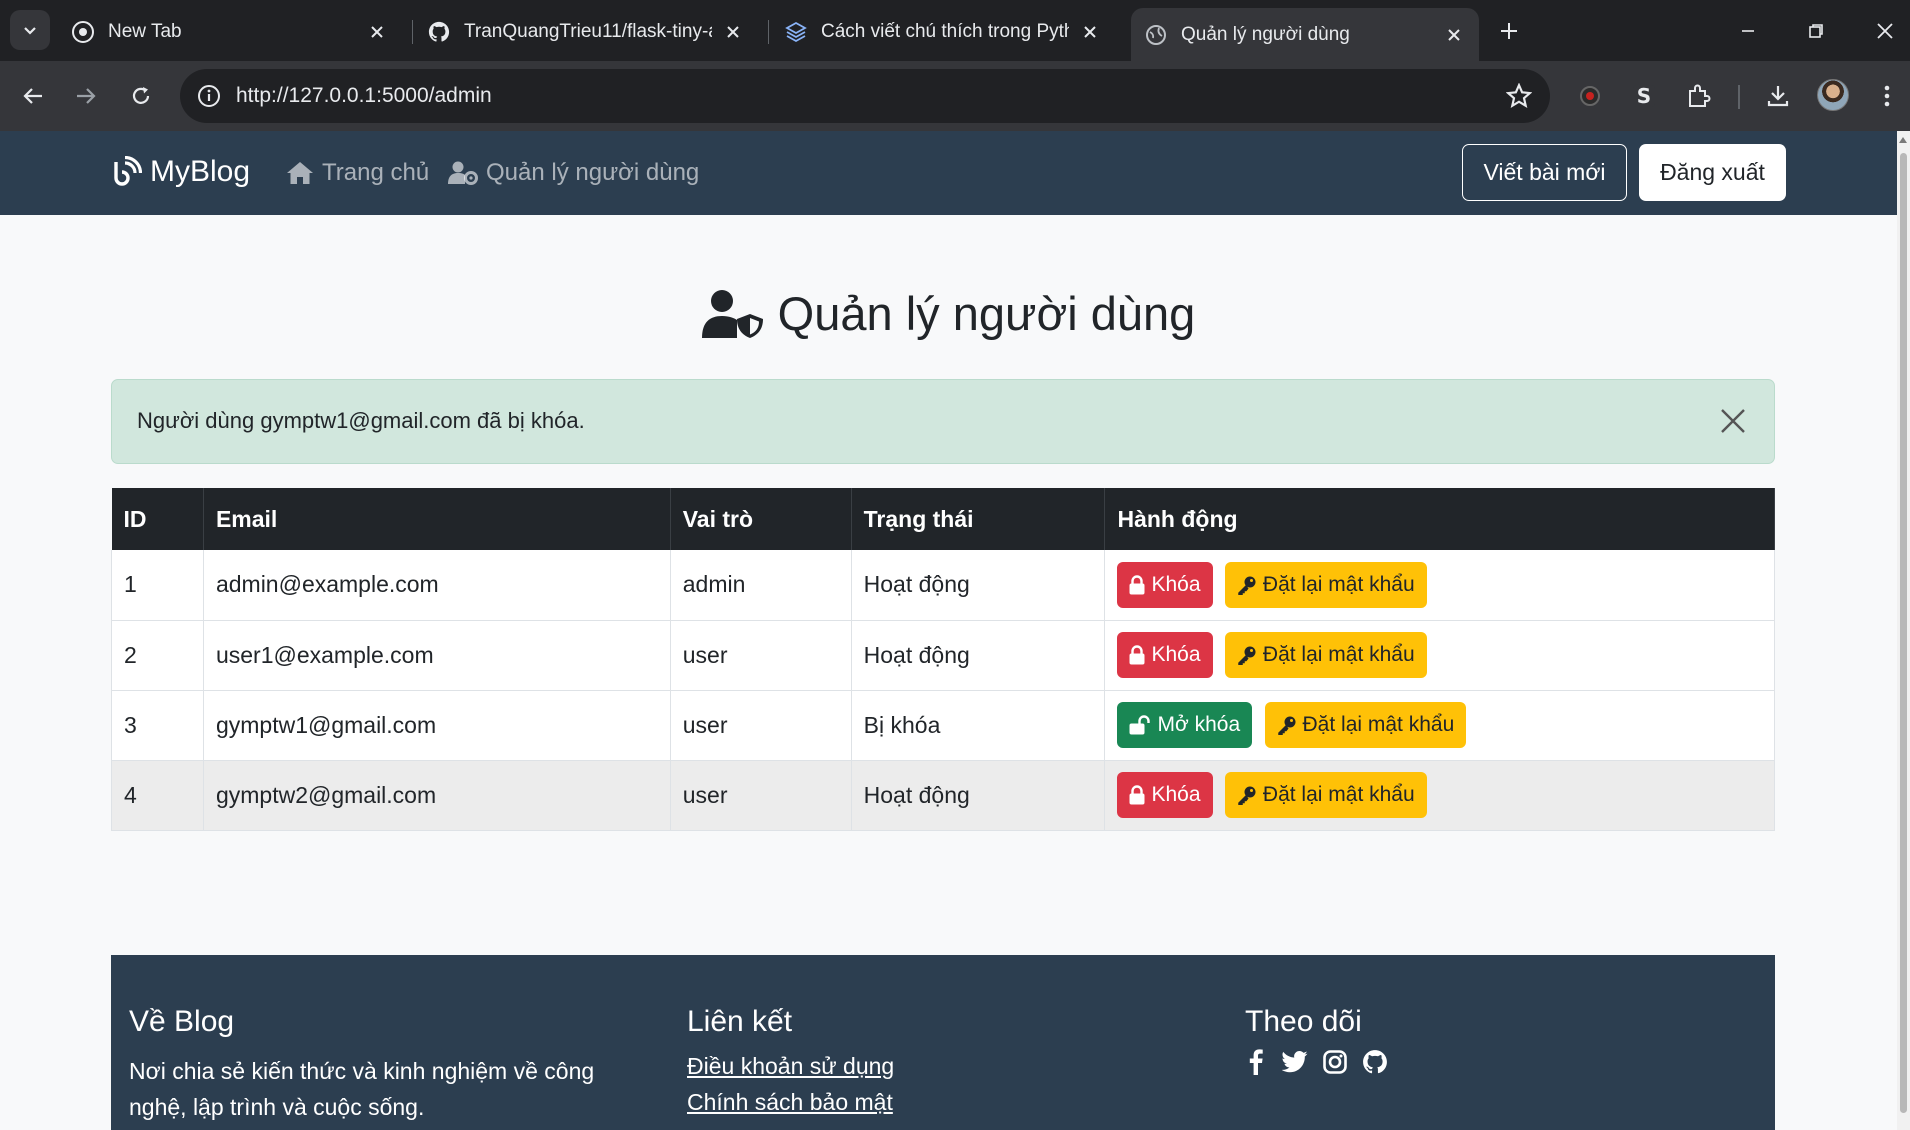  Describe the element at coordinates (1833, 95) in the screenshot. I see `profile-avatar` at that location.